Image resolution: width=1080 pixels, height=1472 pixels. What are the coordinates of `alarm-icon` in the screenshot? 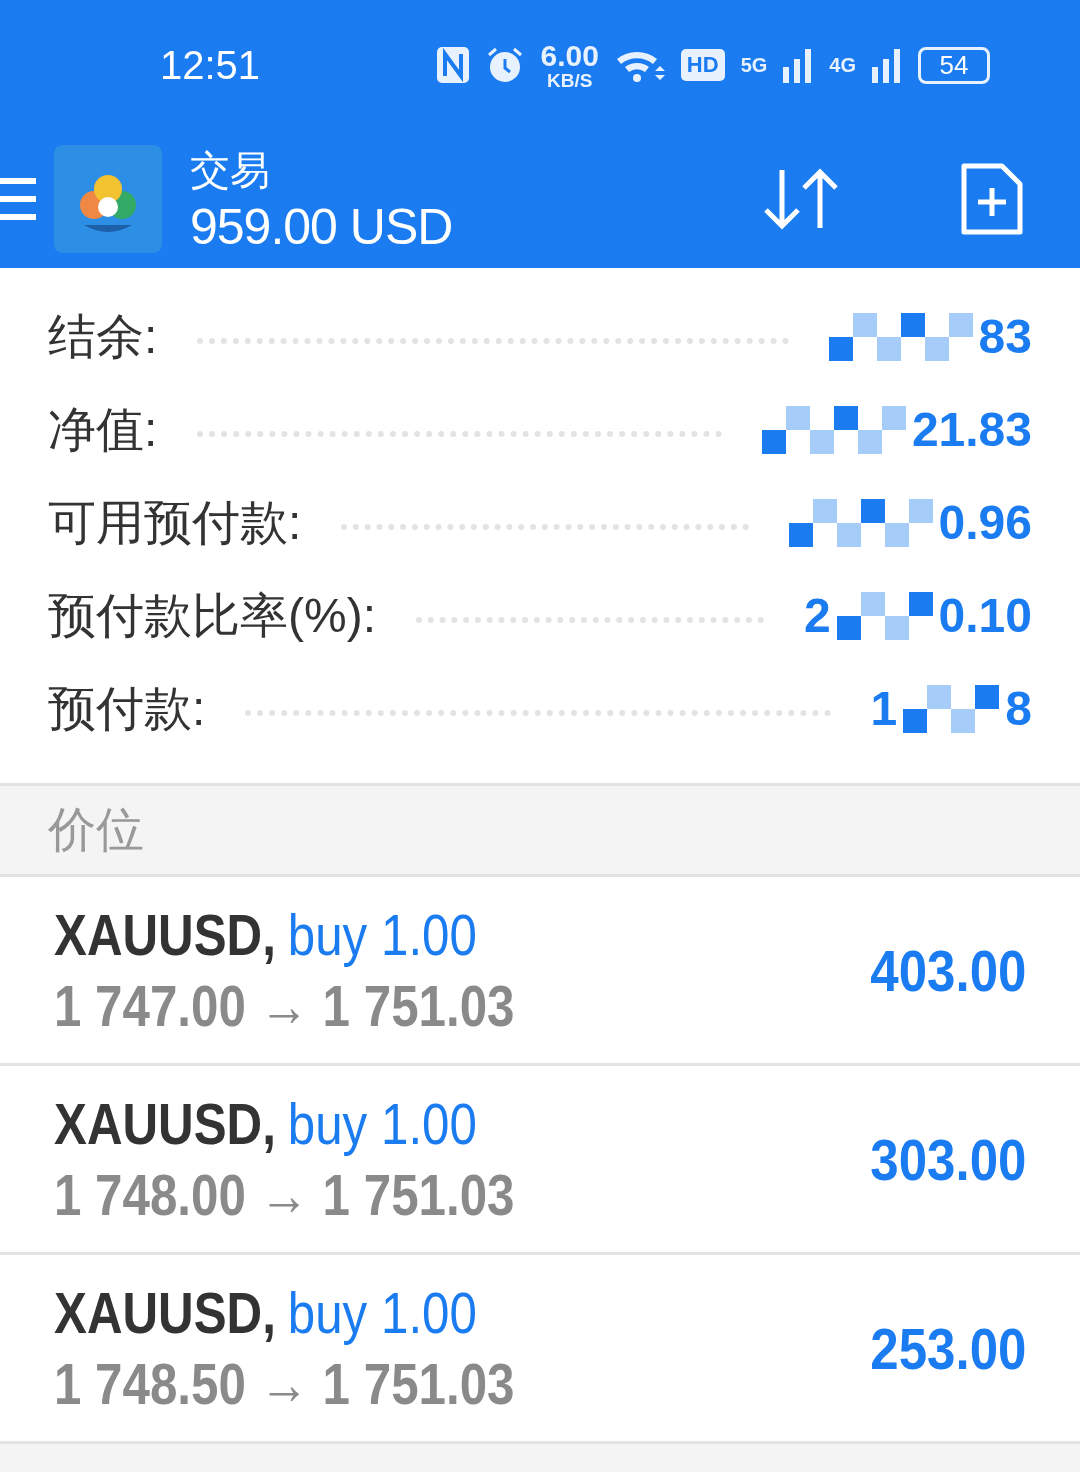 It's located at (505, 65).